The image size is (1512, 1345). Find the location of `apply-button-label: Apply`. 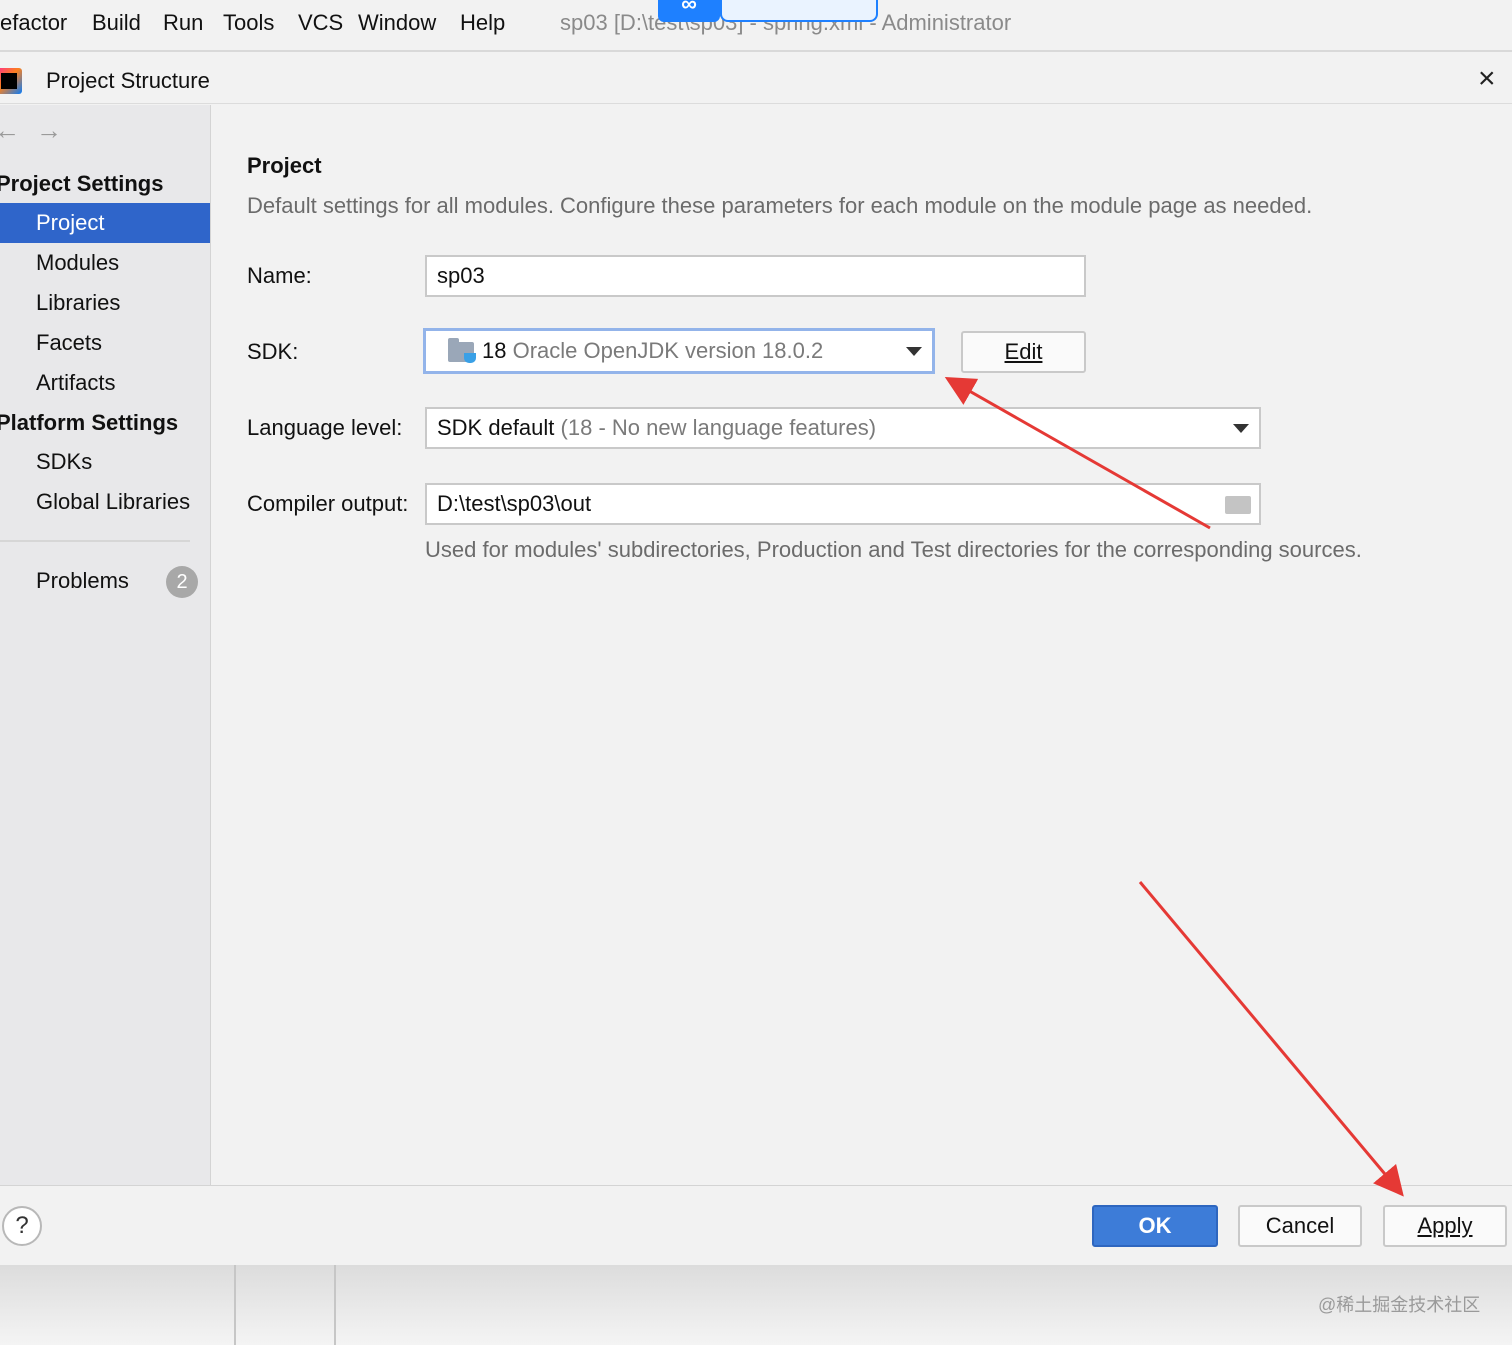

apply-button-label: Apply is located at coordinates (1445, 1225).